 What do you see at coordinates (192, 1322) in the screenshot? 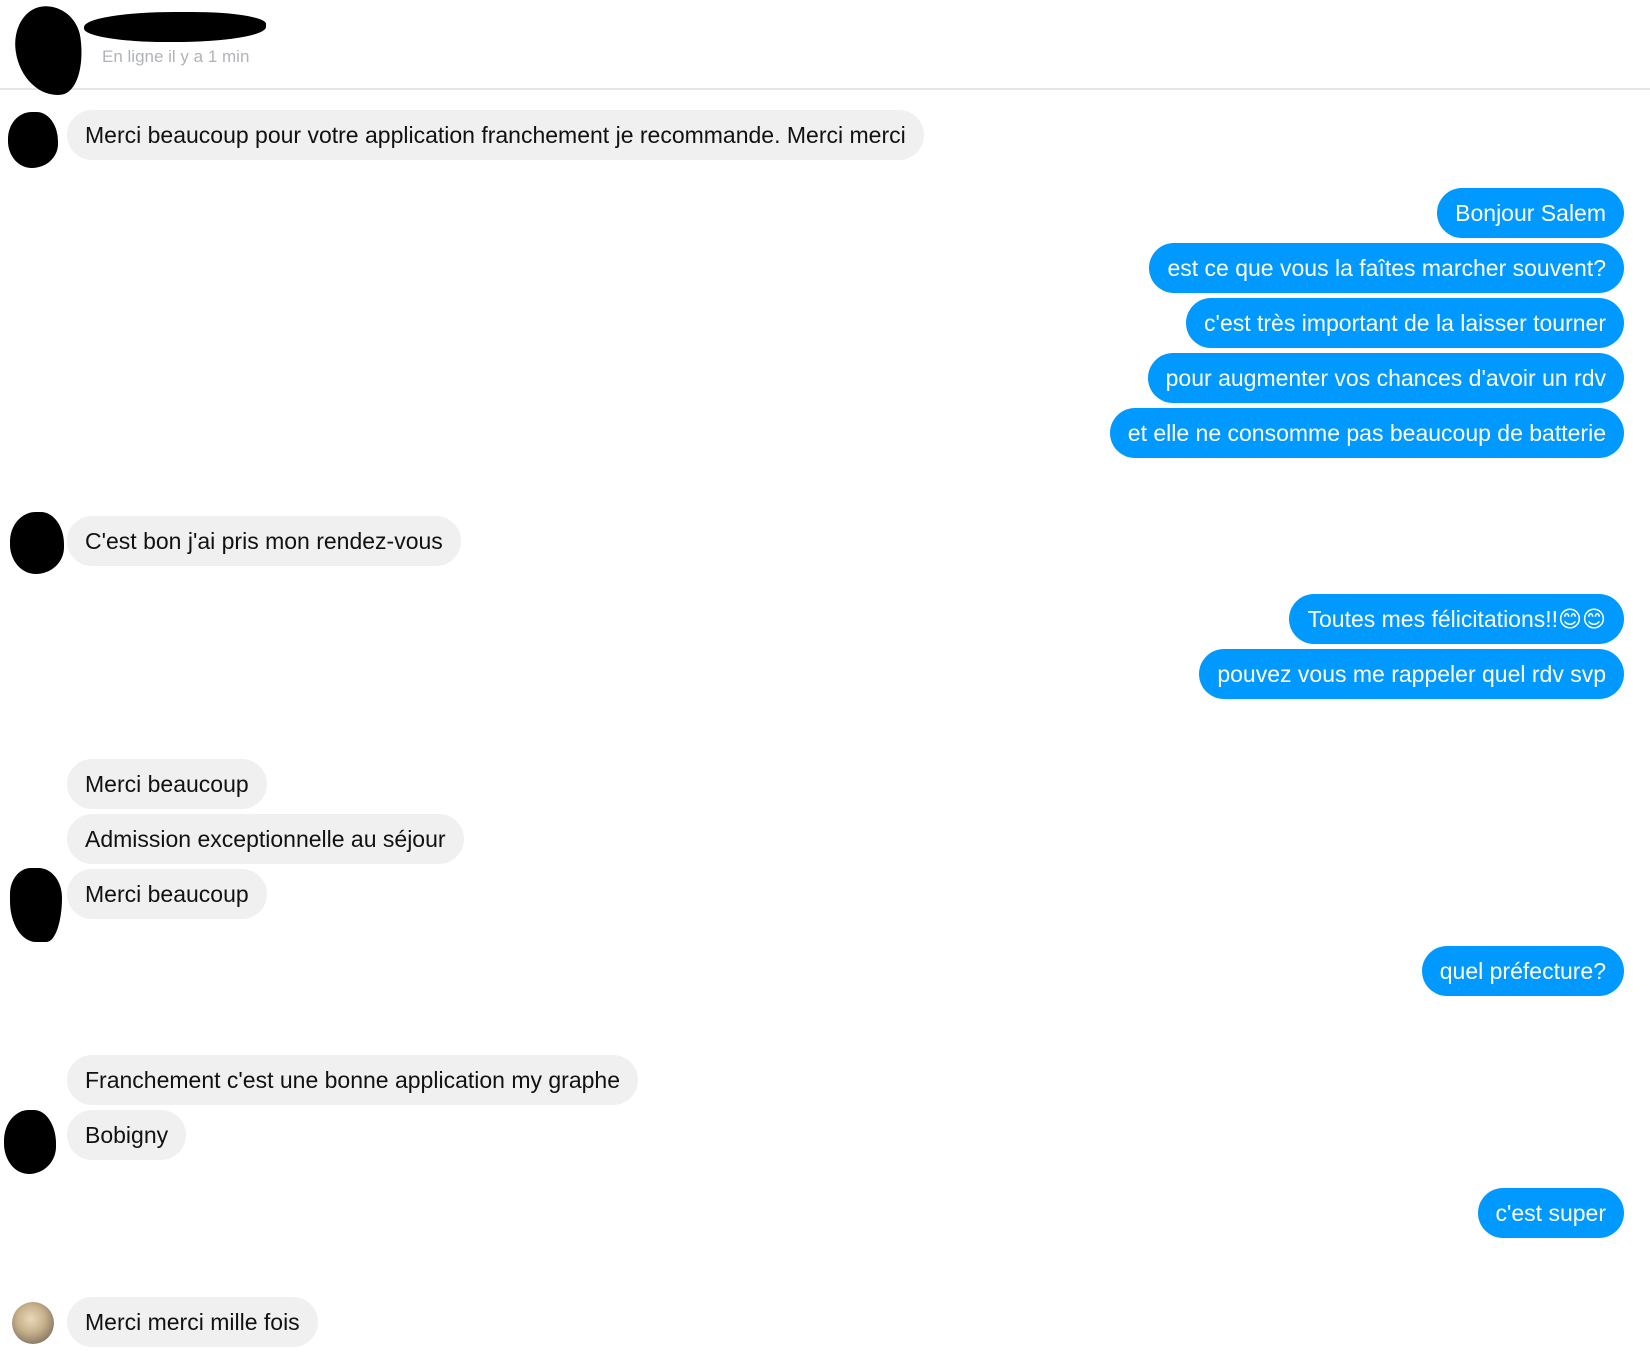
I see `message-incoming: Merci merci mille fois` at bounding box center [192, 1322].